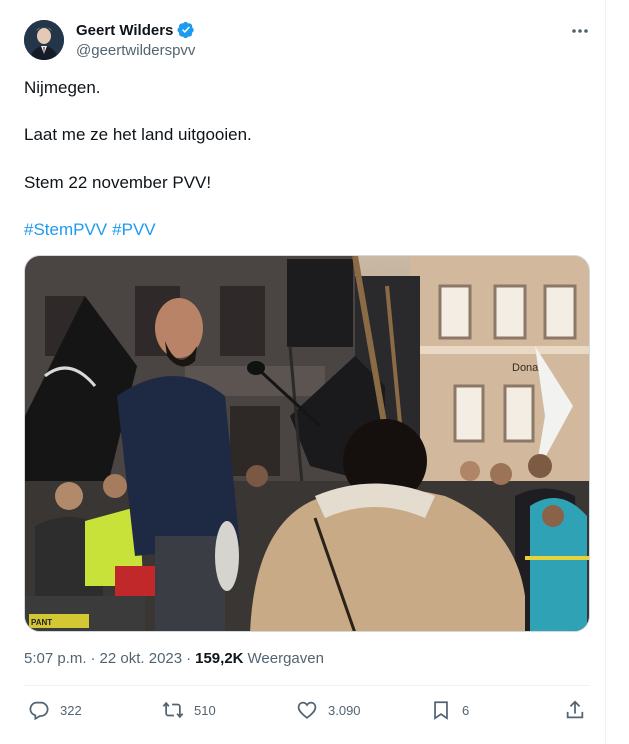 The height and width of the screenshot is (744, 629). Describe the element at coordinates (133, 230) in the screenshot. I see `hashtag-link: #PVV` at that location.